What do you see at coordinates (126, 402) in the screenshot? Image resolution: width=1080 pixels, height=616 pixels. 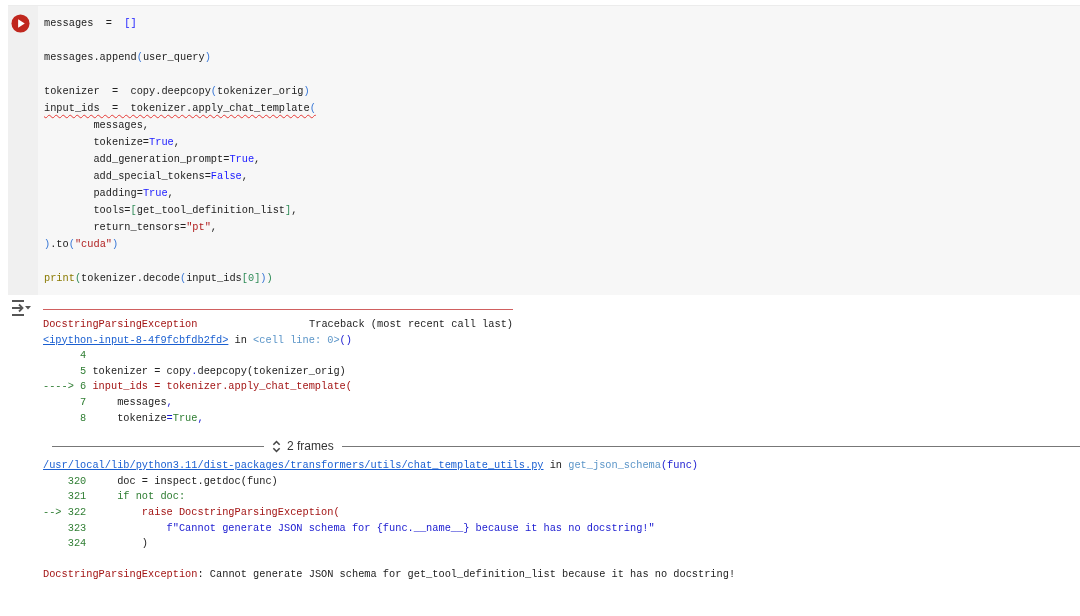 I see `traceback-line: 7 messages,` at bounding box center [126, 402].